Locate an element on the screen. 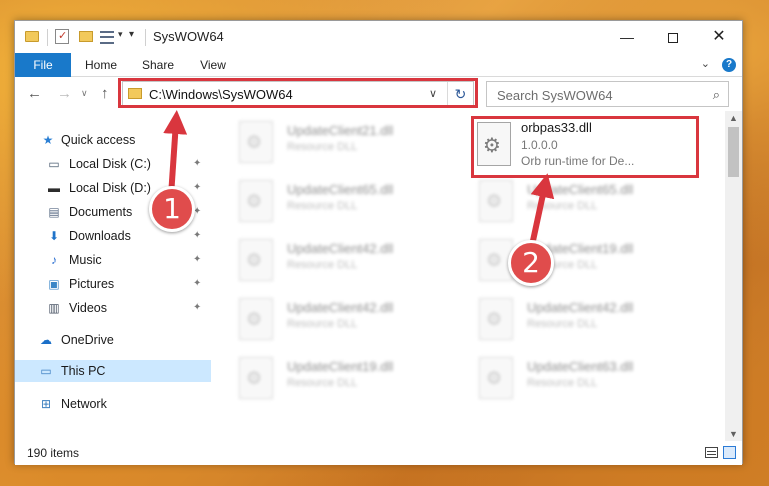  step-badge-1: 1 is located at coordinates (172, 209).